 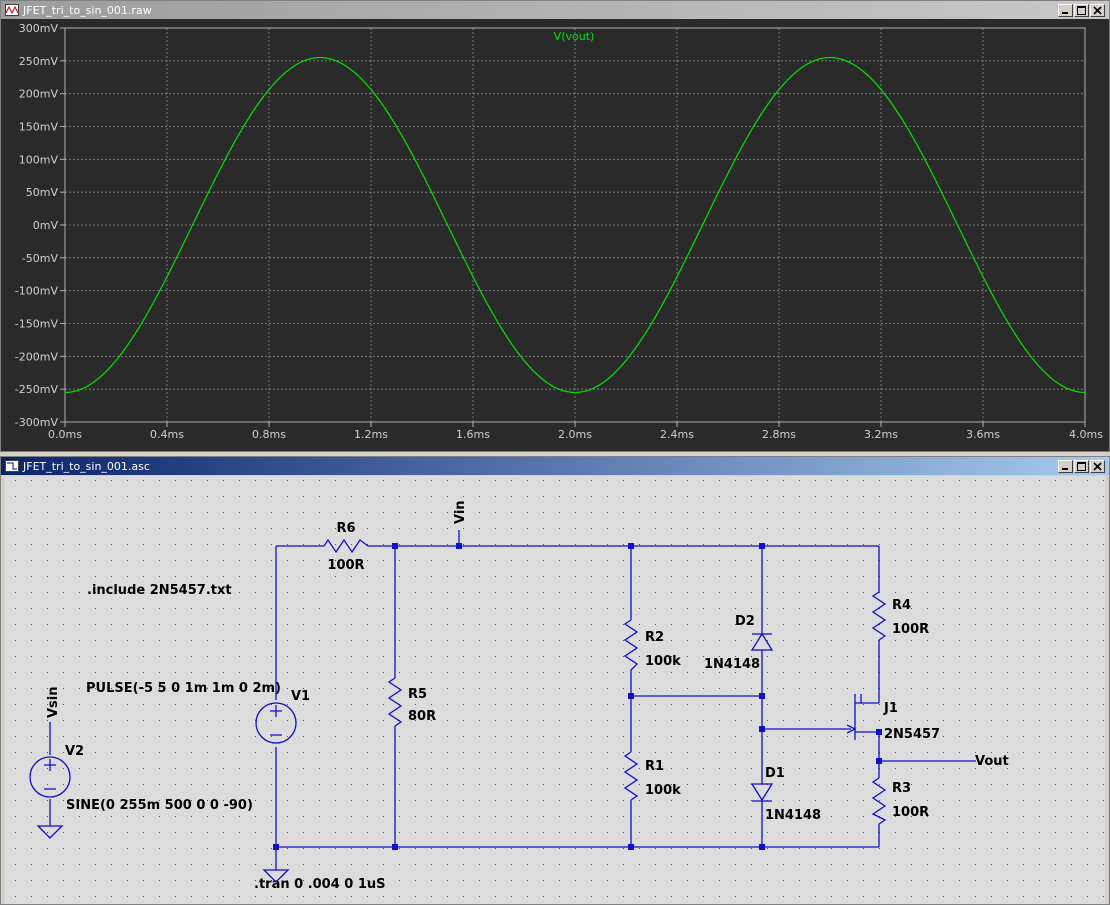 I want to click on d2-value-label: 1N4148, so click(x=732, y=664).